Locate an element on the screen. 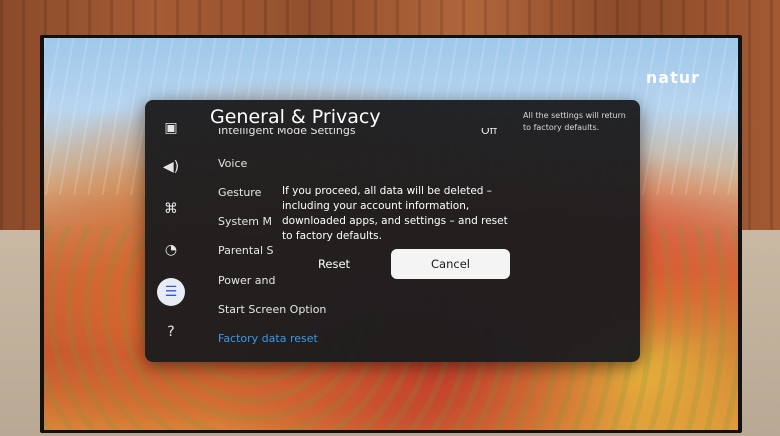 This screenshot has height=436, width=780. menu-item-system-manager: System M is located at coordinates (245, 221).